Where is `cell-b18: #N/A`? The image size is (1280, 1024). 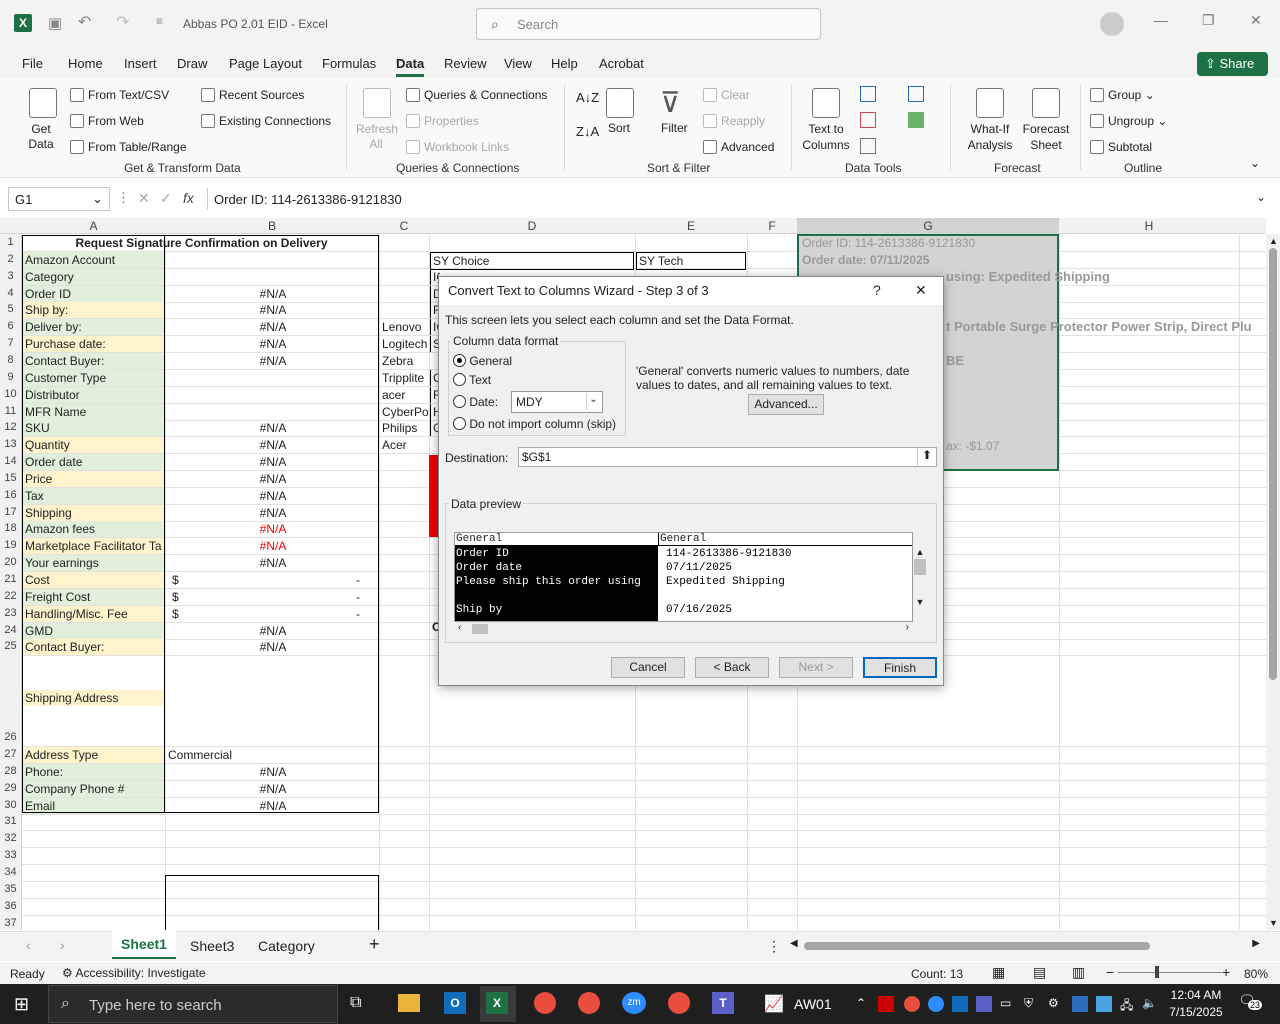
cell-b18: #N/A is located at coordinates (272, 529).